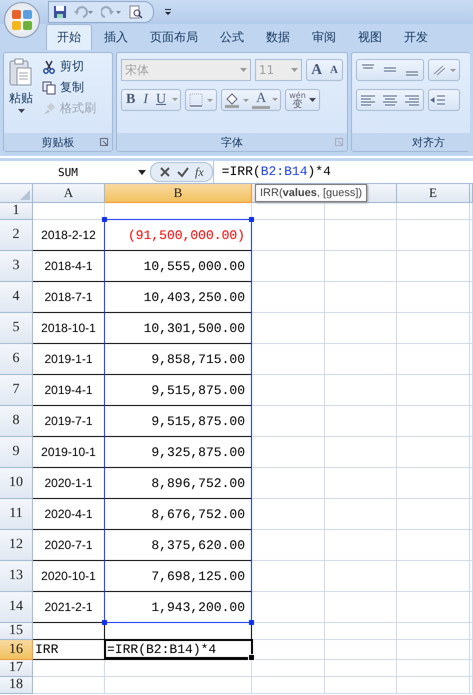 This screenshot has height=695, width=473. Describe the element at coordinates (16, 235) in the screenshot. I see `row-header: 2` at that location.